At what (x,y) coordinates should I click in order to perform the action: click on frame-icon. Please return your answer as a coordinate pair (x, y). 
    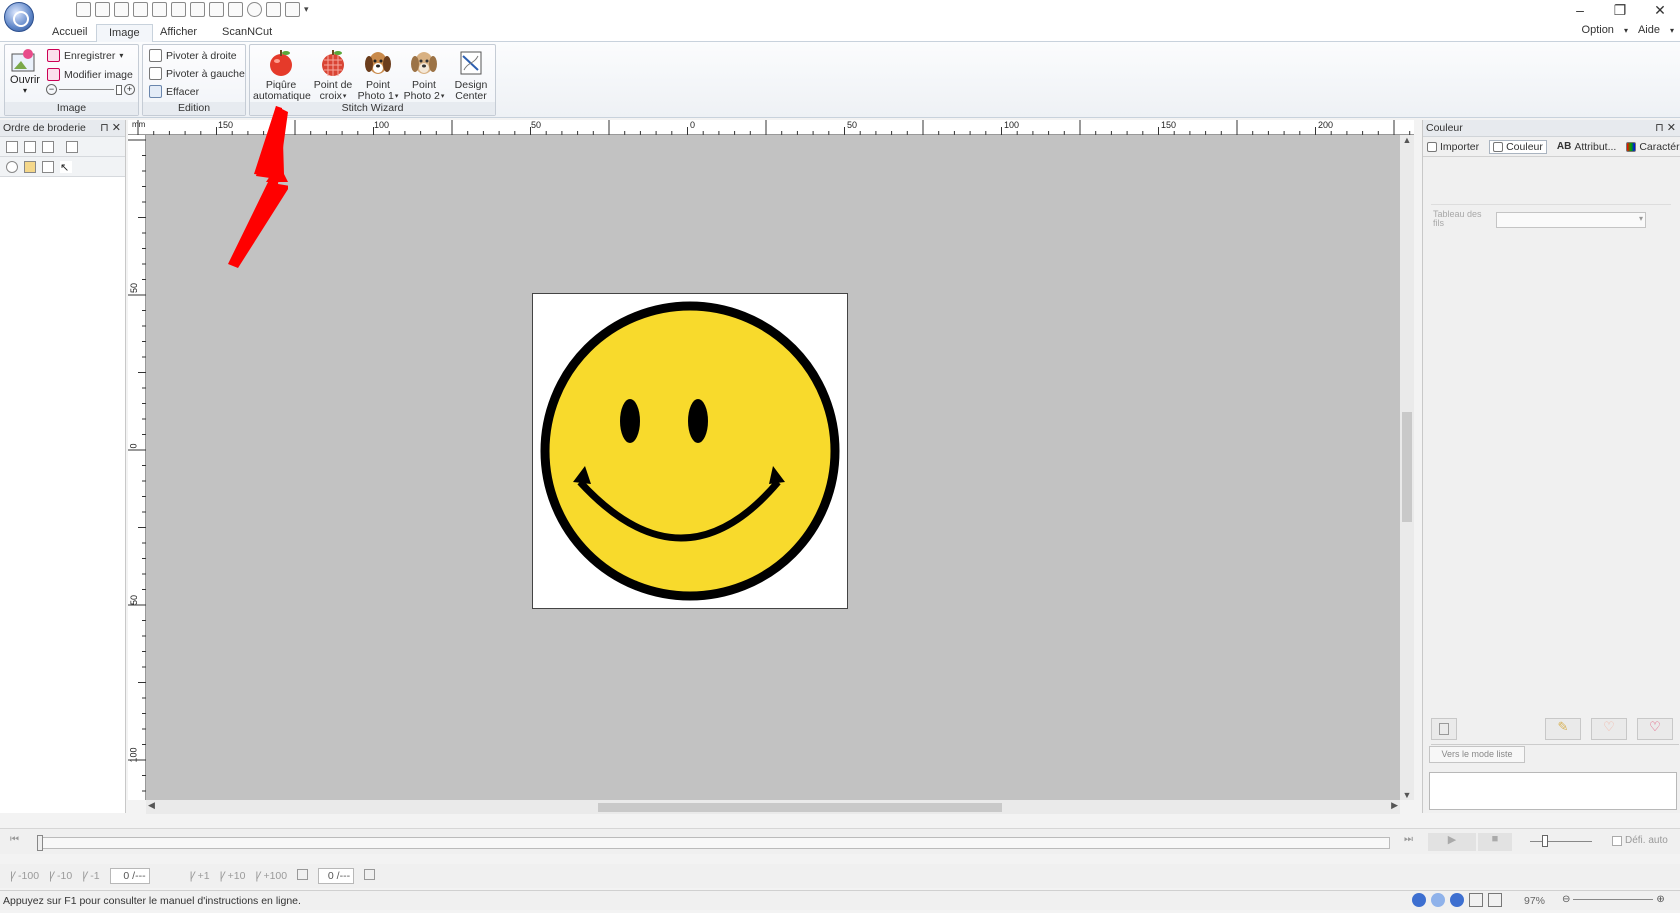
    Looking at the image, I should click on (72, 146).